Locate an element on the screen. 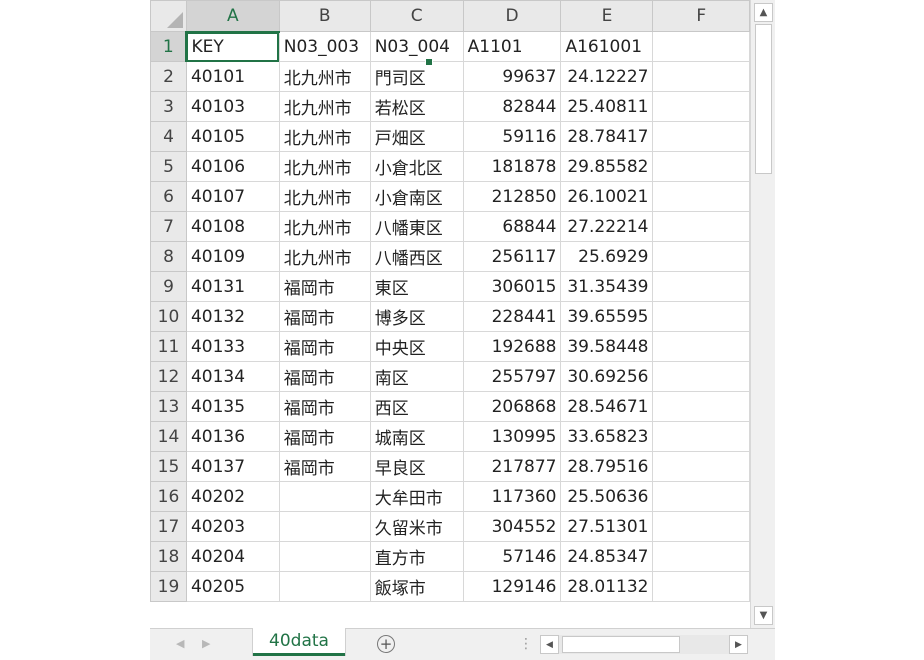 The height and width of the screenshot is (660, 924). cell-c3: 若松区 is located at coordinates (416, 106).